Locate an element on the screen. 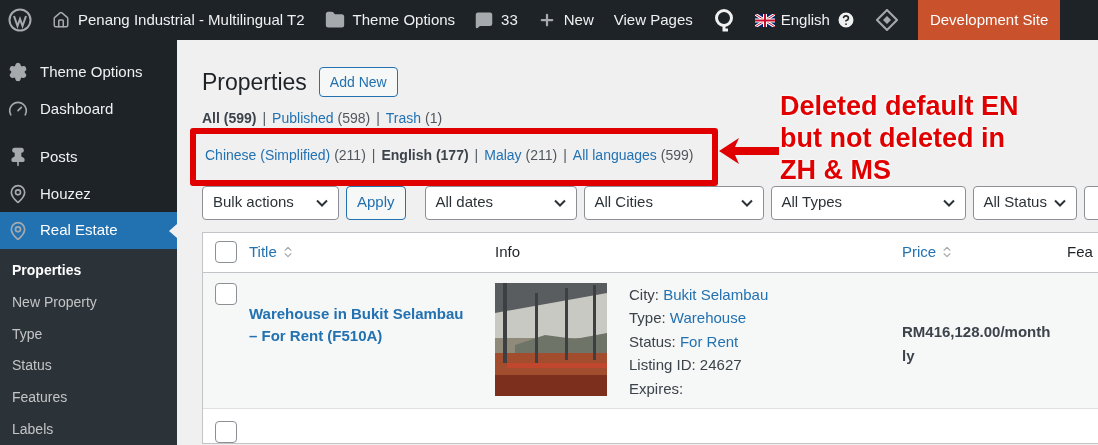 This screenshot has height=445, width=1098. current-pointer-icon is located at coordinates (173, 231).